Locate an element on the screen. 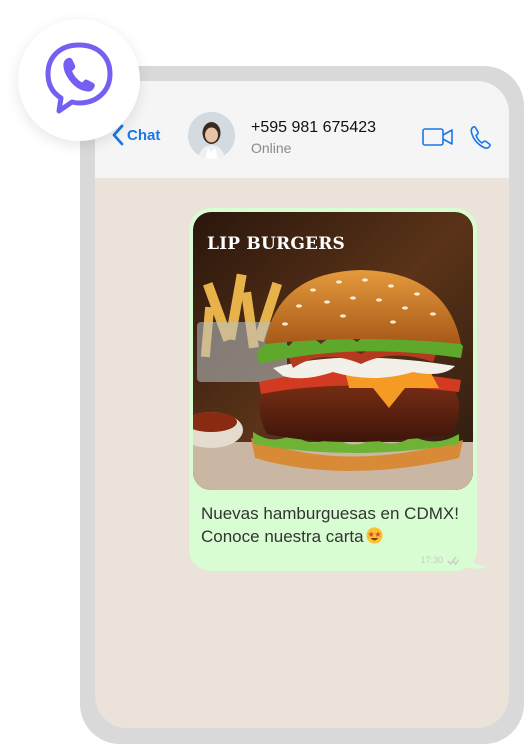 This screenshot has width=530, height=744. viber-style-phone-bubble-icon is located at coordinates (79, 78).